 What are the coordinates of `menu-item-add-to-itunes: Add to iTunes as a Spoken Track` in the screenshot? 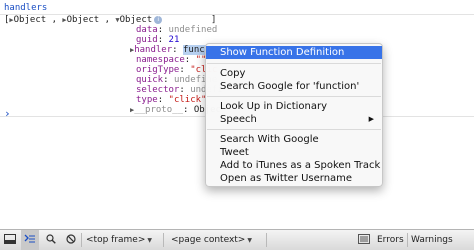 It's located at (294, 165).